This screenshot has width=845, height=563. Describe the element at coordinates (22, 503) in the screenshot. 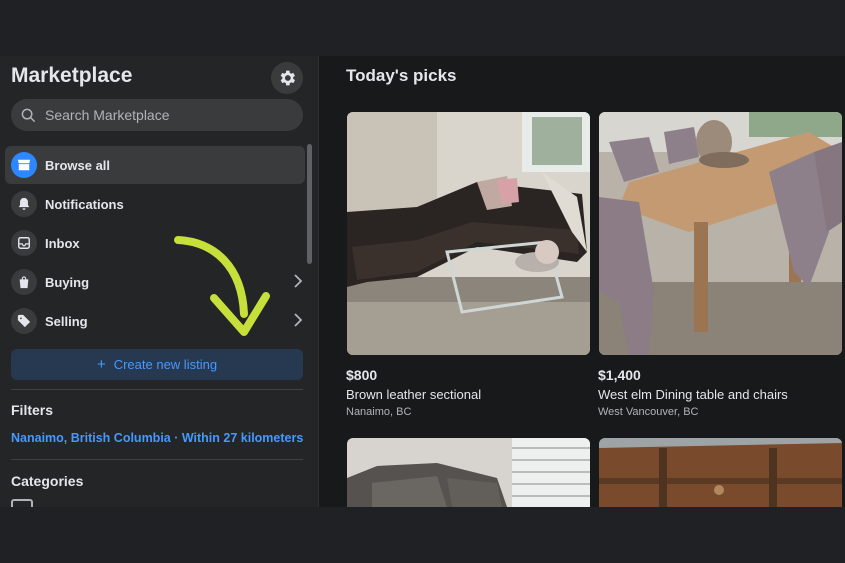

I see `vehicle-category-icon` at that location.